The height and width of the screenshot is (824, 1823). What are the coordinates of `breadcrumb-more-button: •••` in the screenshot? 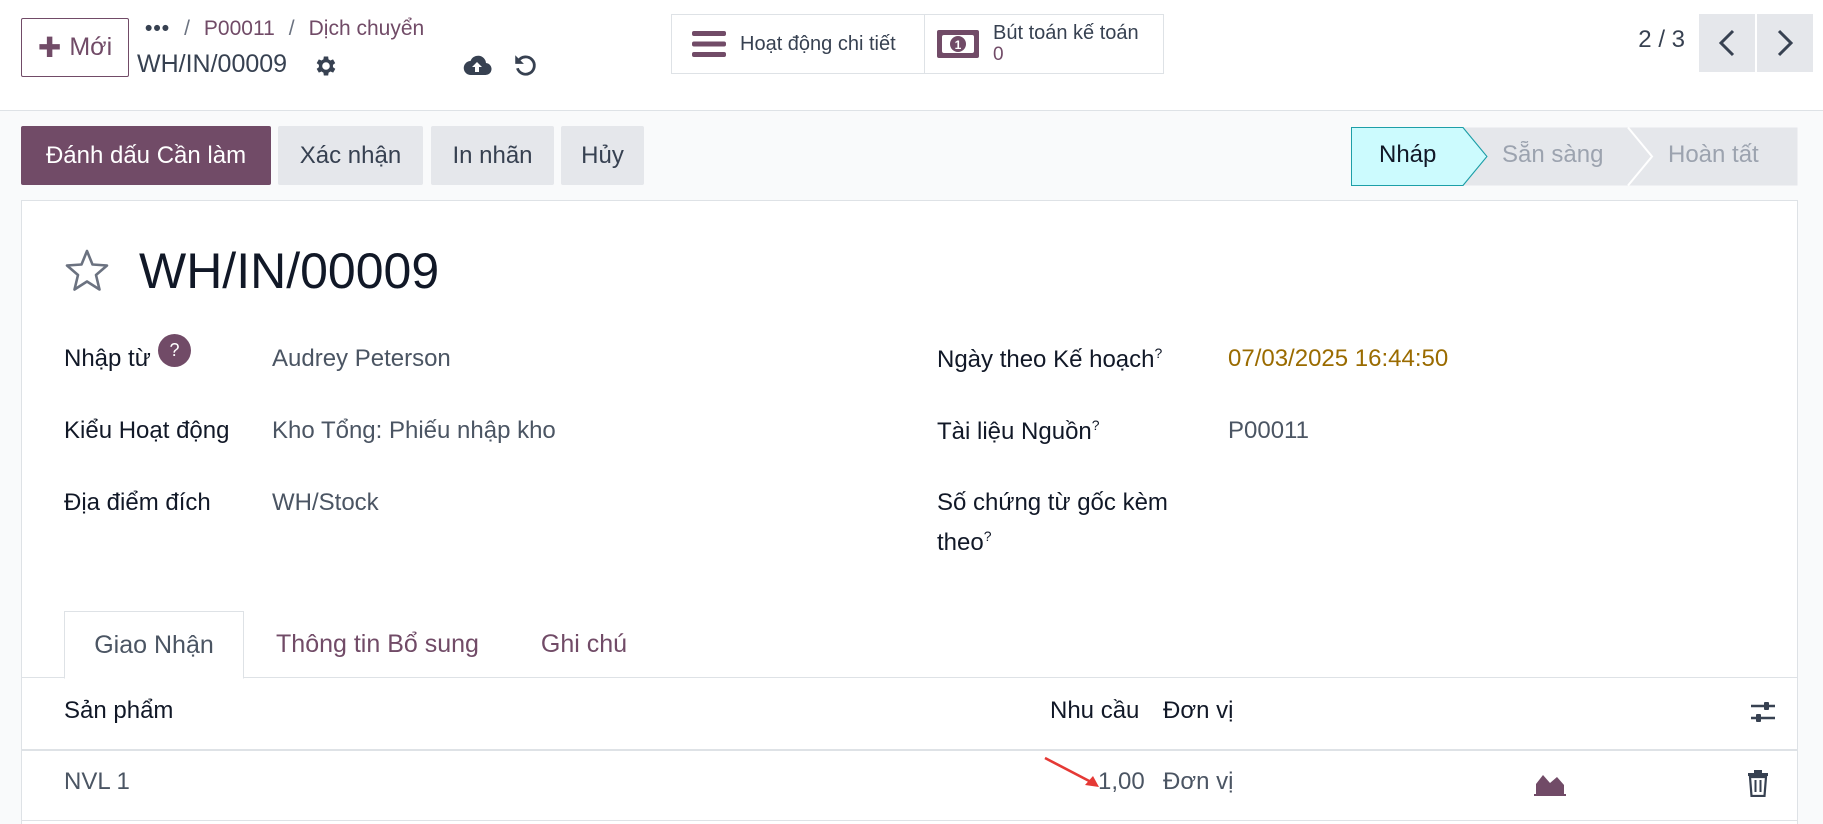 It's located at (157, 29).